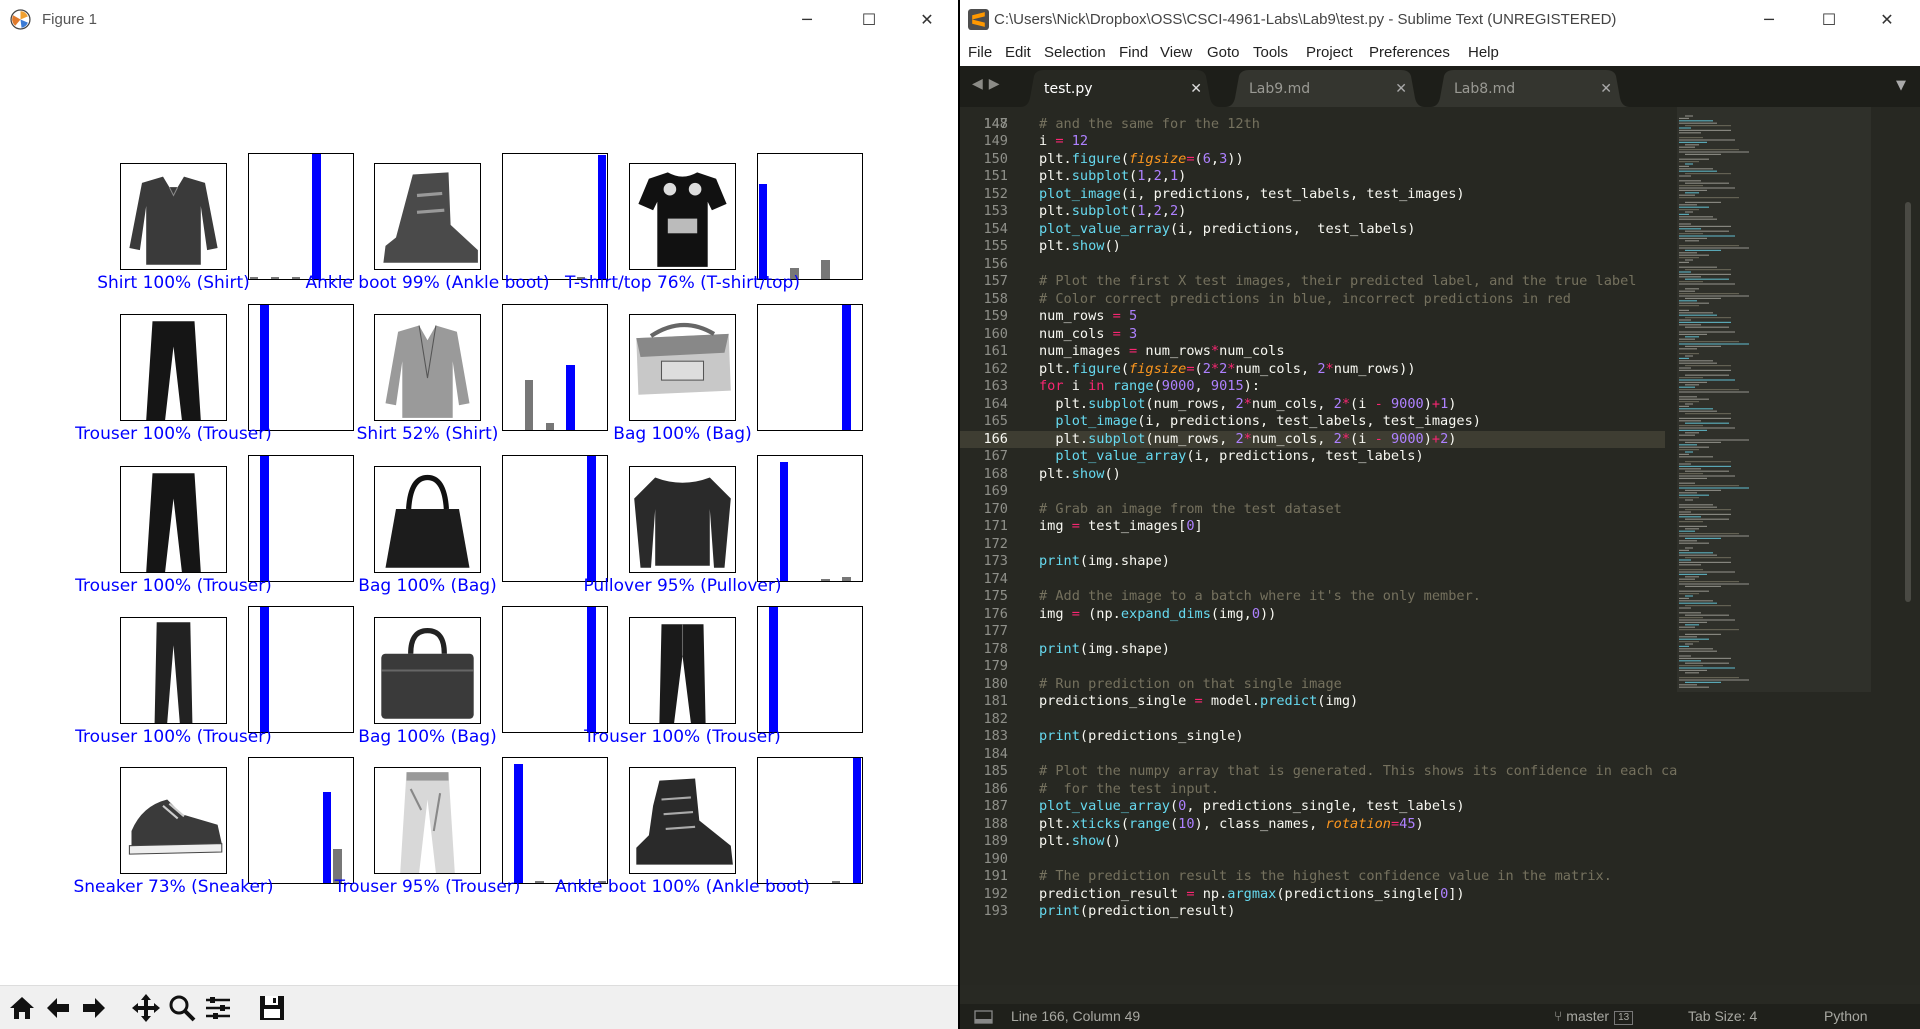 Image resolution: width=1920 pixels, height=1029 pixels. I want to click on menu-tools: Tools, so click(1270, 53).